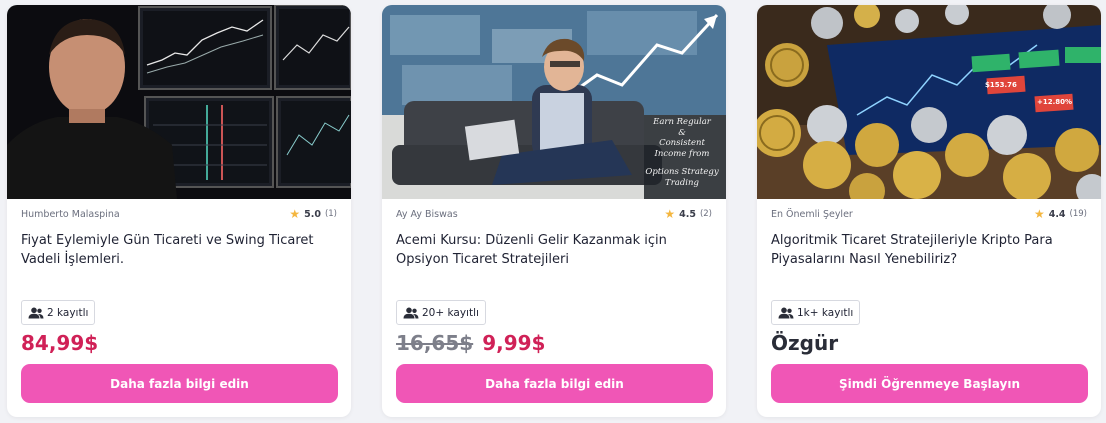 The width and height of the screenshot is (1106, 423). Describe the element at coordinates (1078, 214) in the screenshot. I see `rating-count: (19)` at that location.